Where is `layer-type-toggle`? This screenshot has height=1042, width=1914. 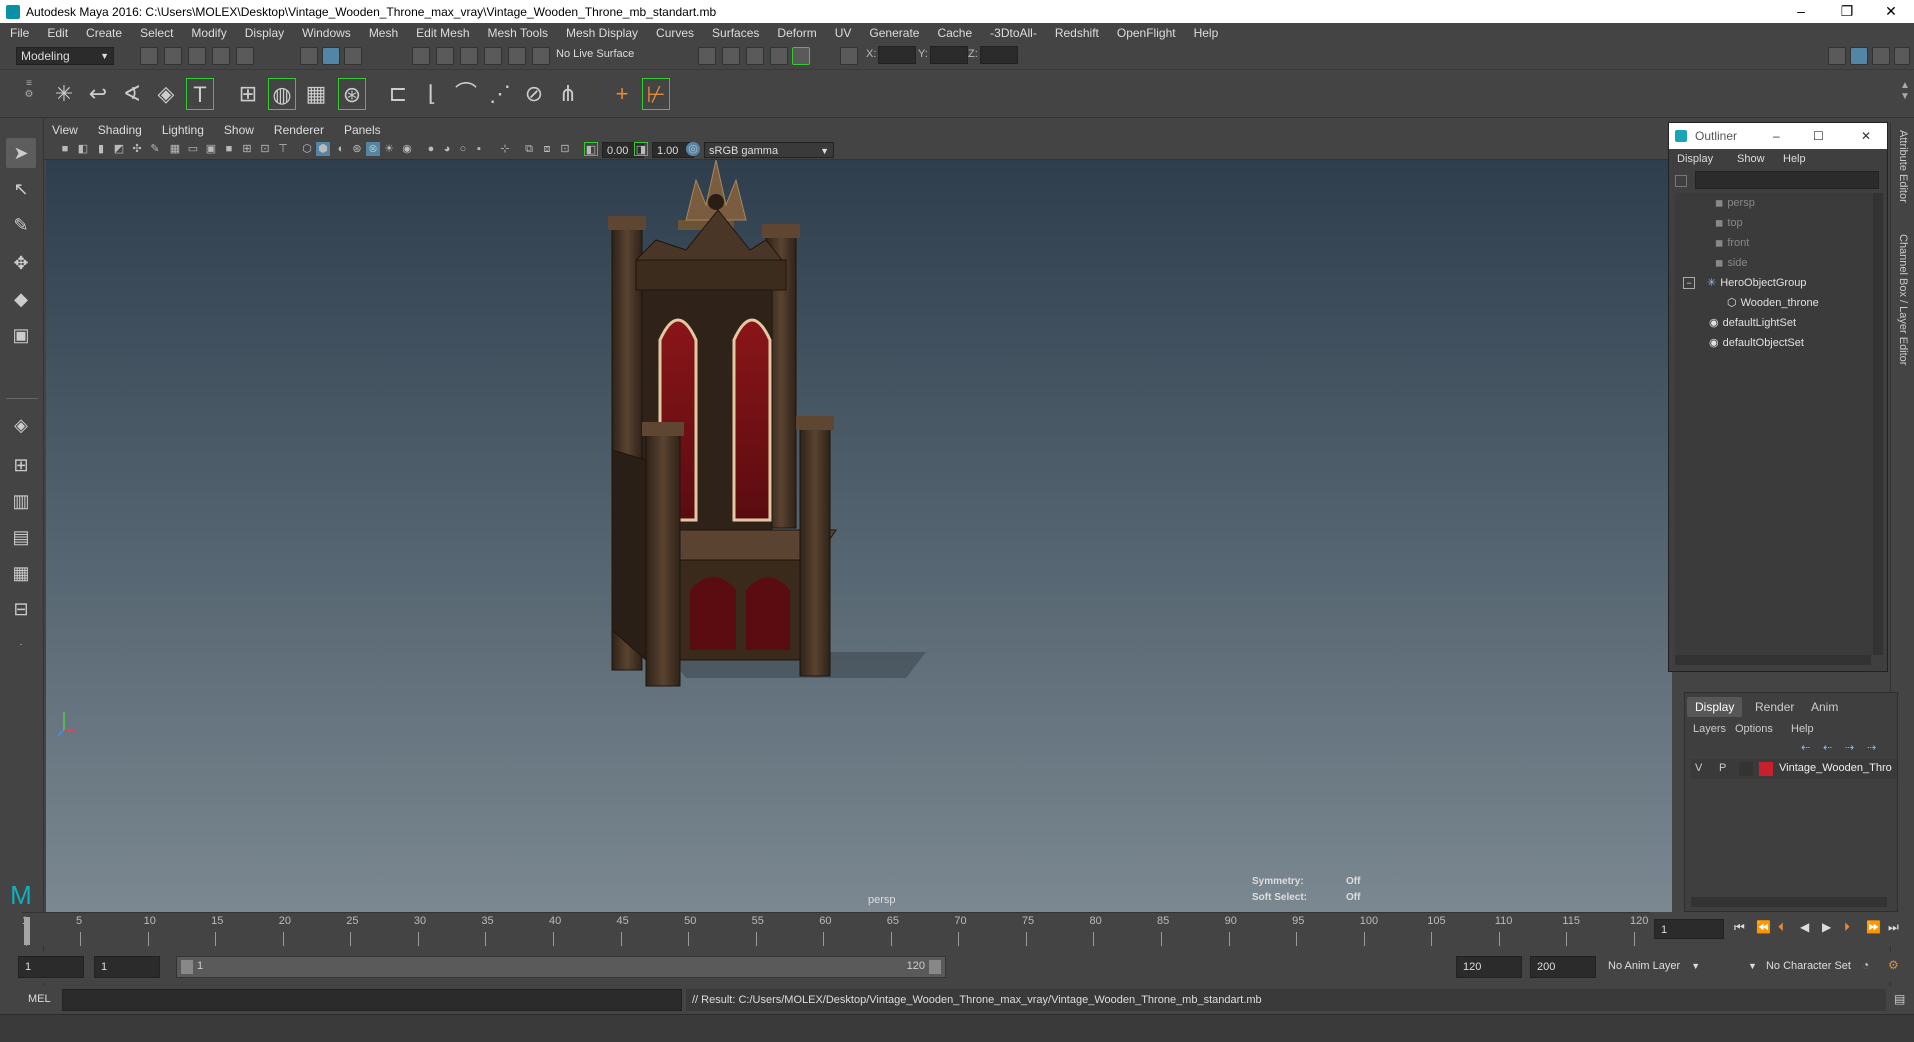
layer-type-toggle is located at coordinates (1746, 769).